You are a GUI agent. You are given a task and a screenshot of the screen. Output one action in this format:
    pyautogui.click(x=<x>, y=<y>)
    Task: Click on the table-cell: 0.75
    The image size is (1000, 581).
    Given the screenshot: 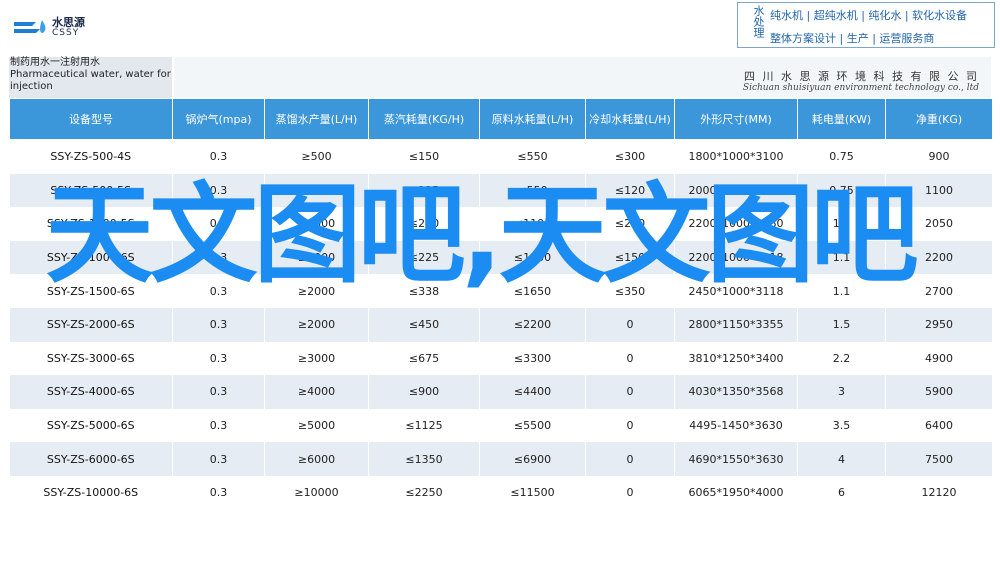 What is the action you would take?
    pyautogui.click(x=841, y=190)
    